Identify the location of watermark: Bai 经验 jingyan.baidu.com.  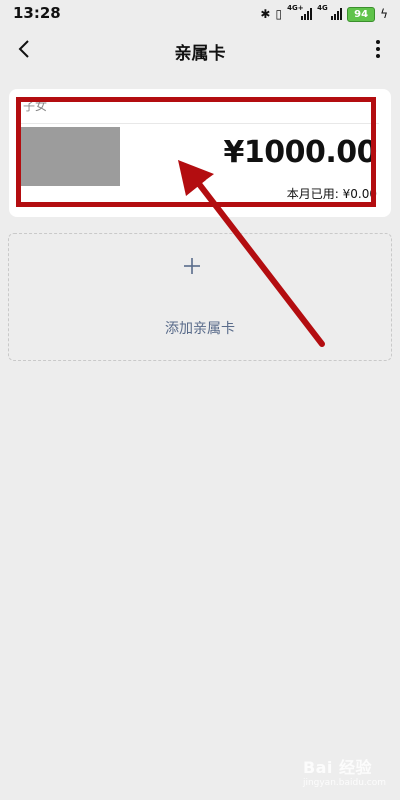
(344, 771).